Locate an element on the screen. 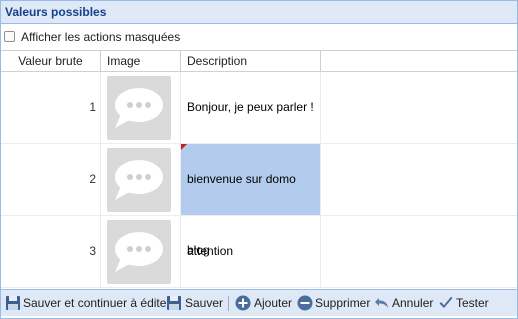 Image resolution: width=518 pixels, height=319 pixels. save-button: Sauver is located at coordinates (195, 303).